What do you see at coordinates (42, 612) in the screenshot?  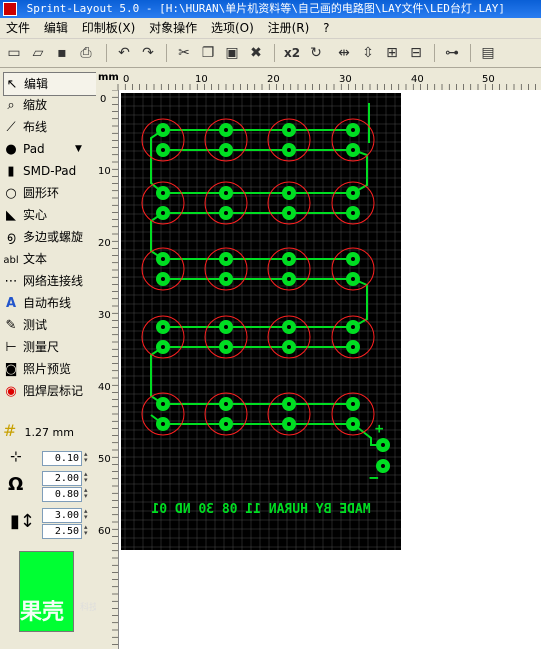 I see `watermark-logo: 果壳` at bounding box center [42, 612].